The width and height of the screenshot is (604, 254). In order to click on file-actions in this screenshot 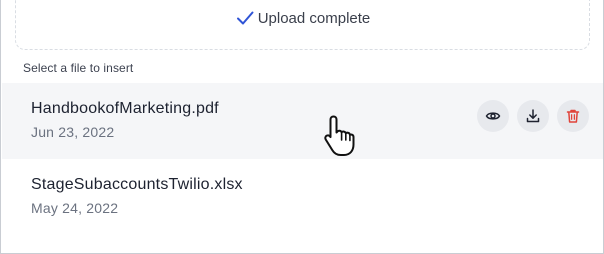, I will do `click(533, 116)`.